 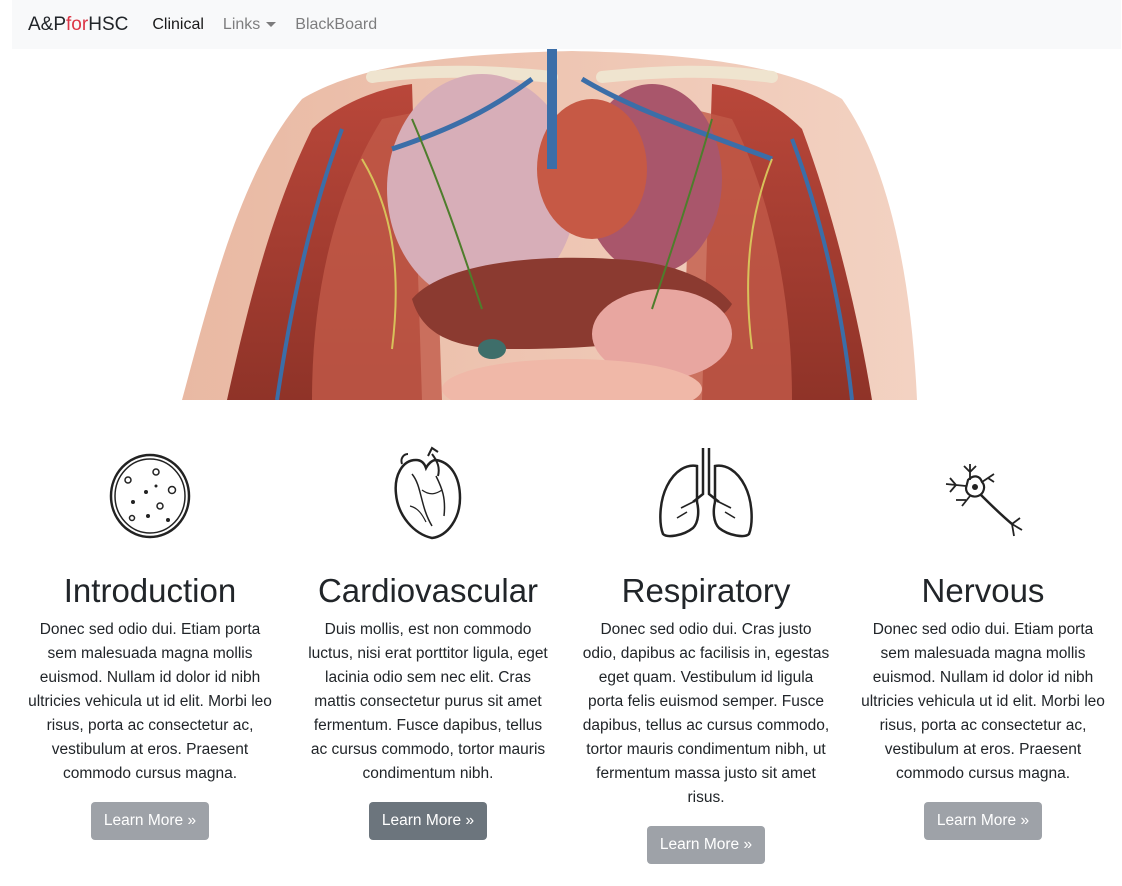 I want to click on brand-logo: A&PforHSC, so click(x=78, y=25).